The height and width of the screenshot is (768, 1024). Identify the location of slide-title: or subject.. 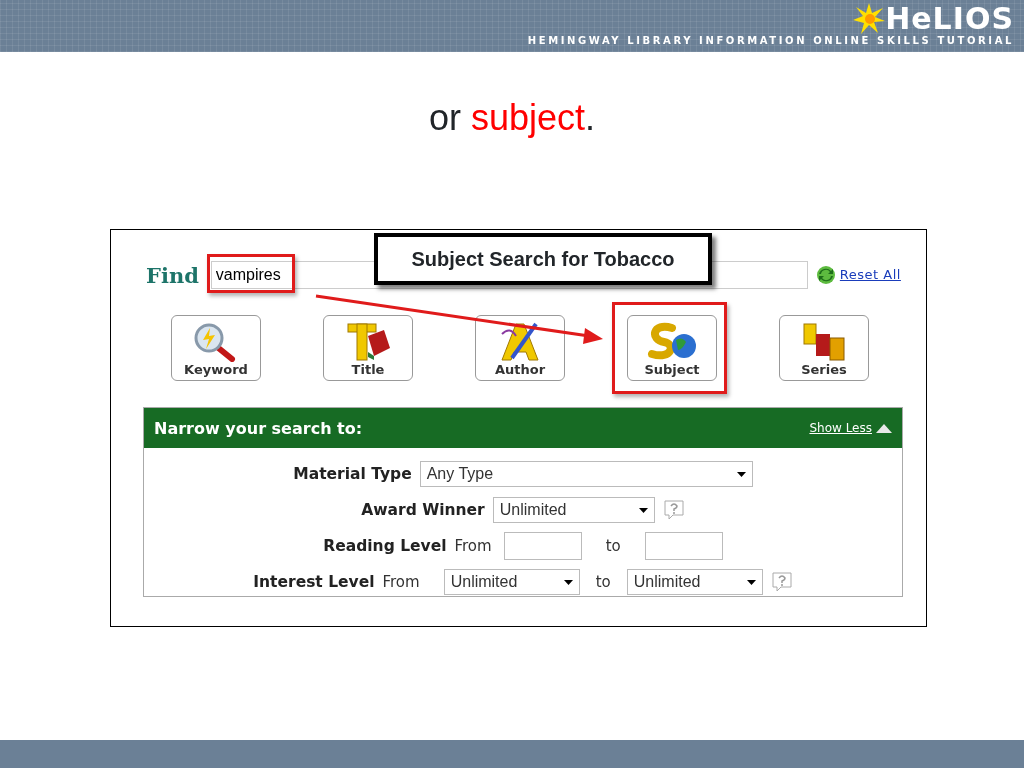
(512, 118).